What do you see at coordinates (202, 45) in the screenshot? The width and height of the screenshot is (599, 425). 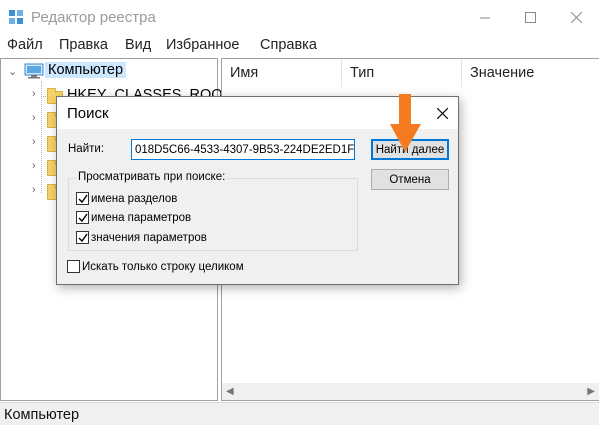 I see `menu-favorites: Избранное` at bounding box center [202, 45].